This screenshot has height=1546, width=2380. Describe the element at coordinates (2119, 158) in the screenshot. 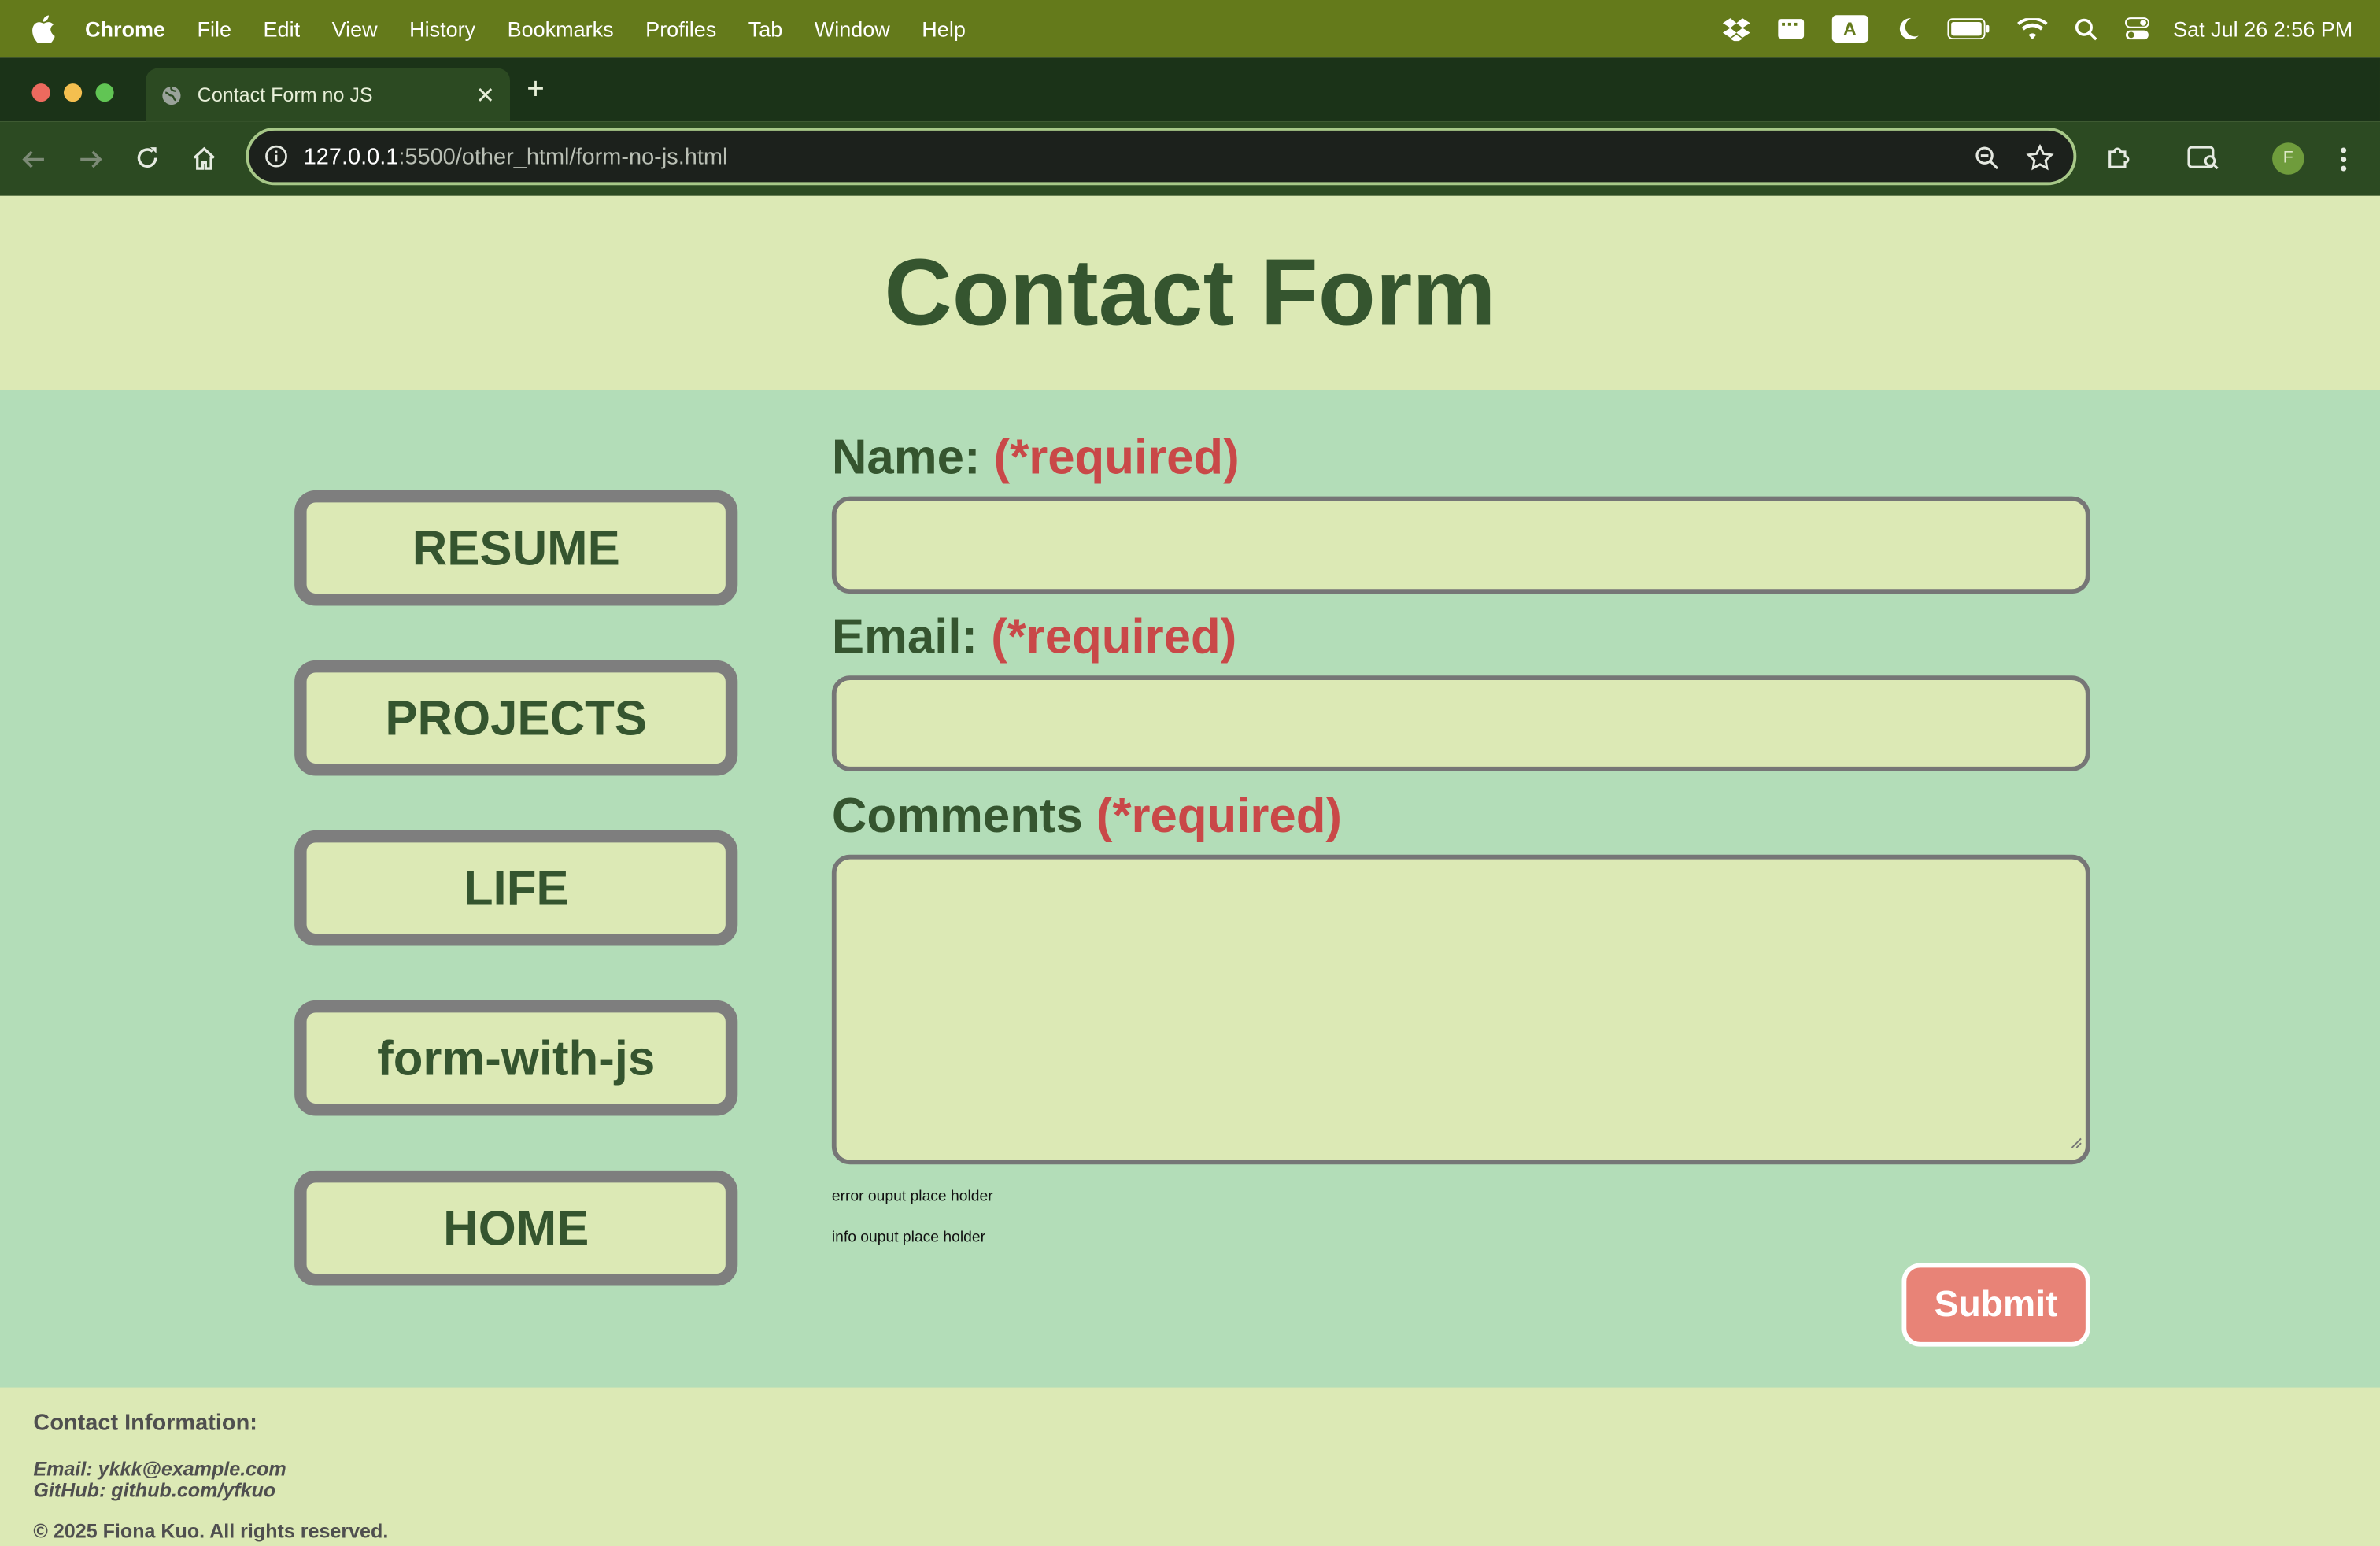

I see `extensions-puzzle-icon` at that location.